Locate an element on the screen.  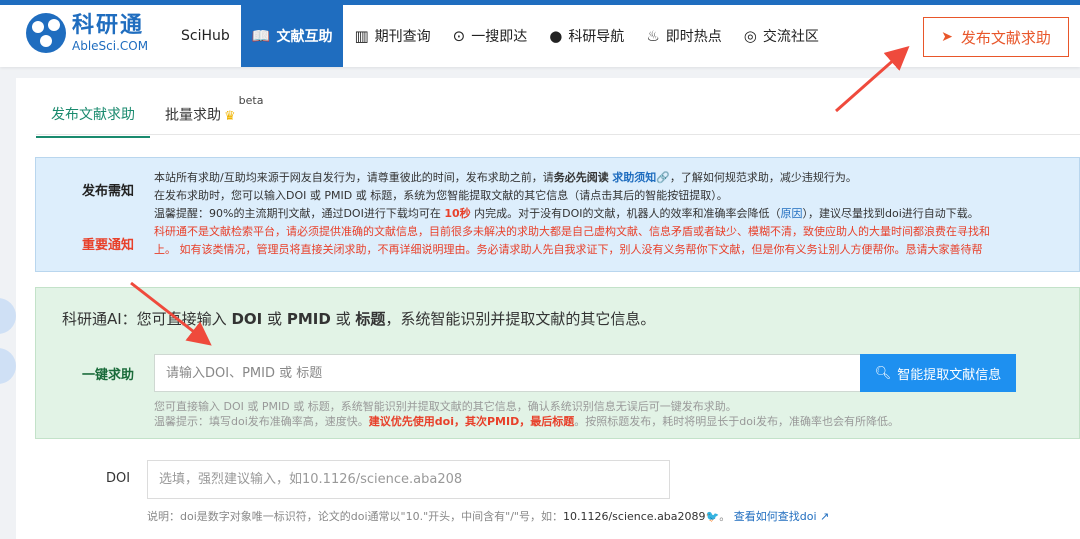
book-icon: 📖 is located at coordinates (261, 36).